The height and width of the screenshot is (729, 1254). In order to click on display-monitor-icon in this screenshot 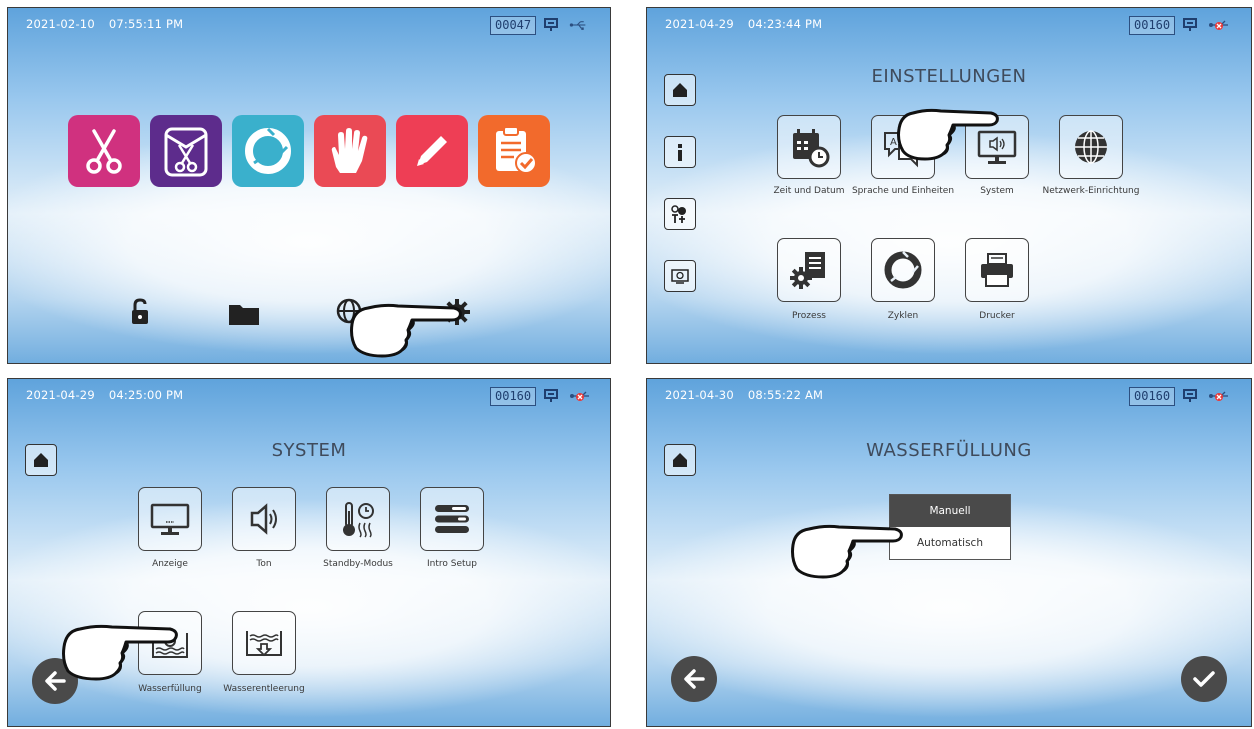, I will do `click(170, 519)`.